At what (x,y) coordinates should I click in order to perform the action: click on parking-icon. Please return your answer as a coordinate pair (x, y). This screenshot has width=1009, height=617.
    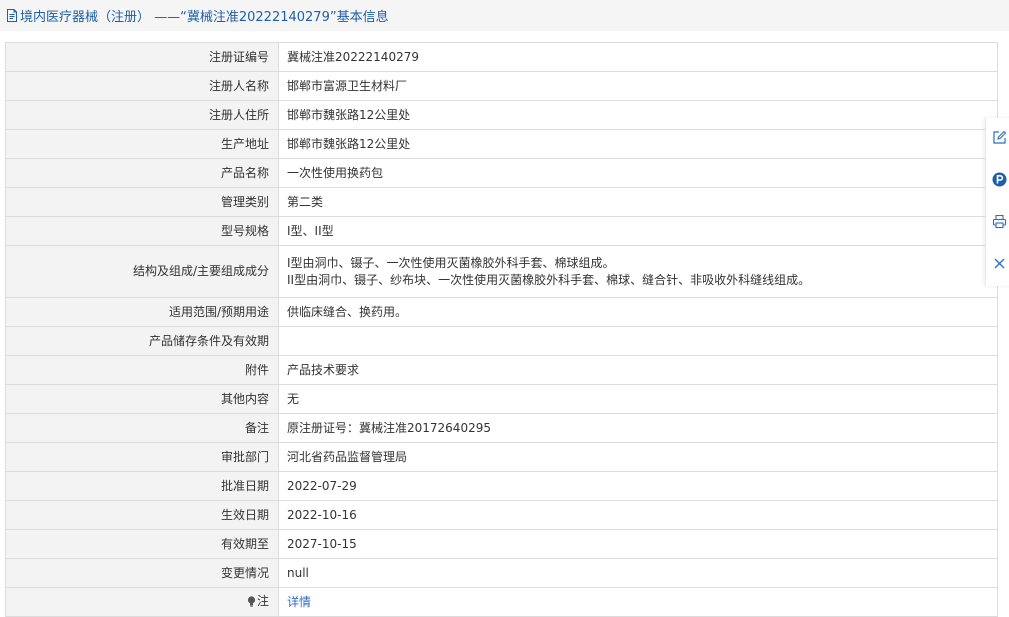
    Looking at the image, I should click on (999, 181).